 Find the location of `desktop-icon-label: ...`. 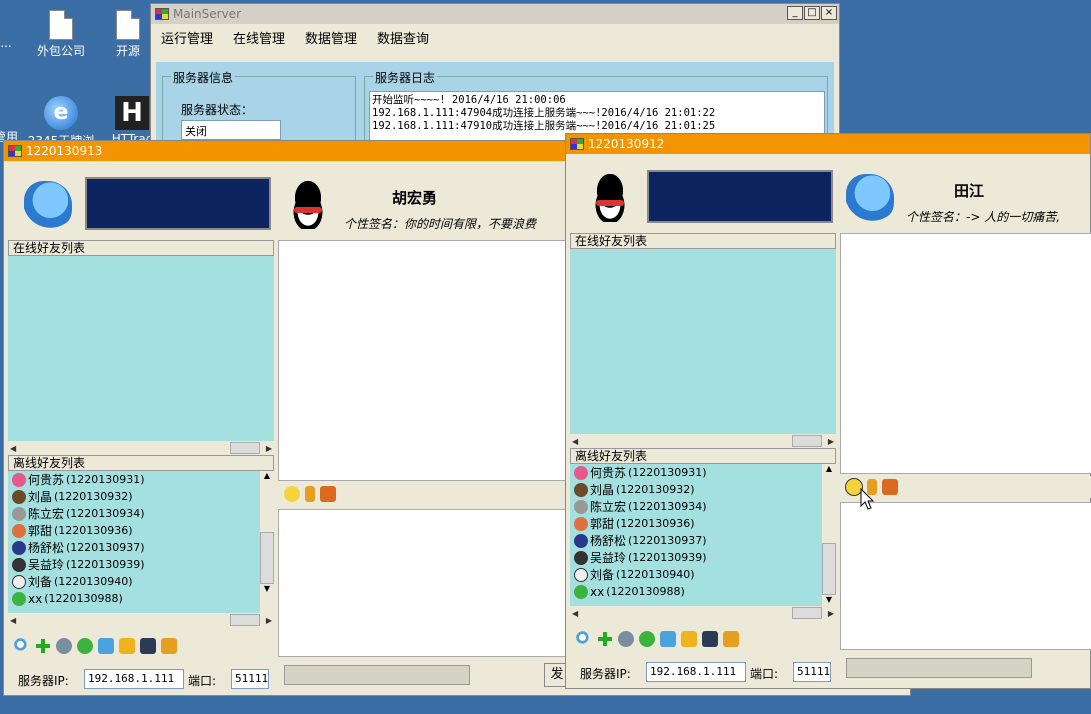

desktop-icon-label: ... is located at coordinates (6, 43).